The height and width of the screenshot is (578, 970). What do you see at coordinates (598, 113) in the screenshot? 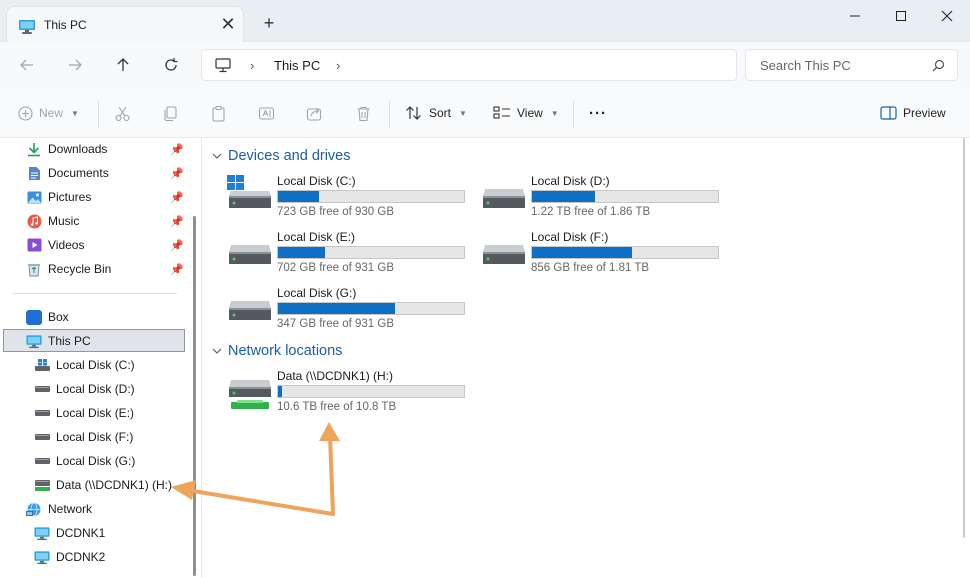
I see `more-options-button: ···` at bounding box center [598, 113].